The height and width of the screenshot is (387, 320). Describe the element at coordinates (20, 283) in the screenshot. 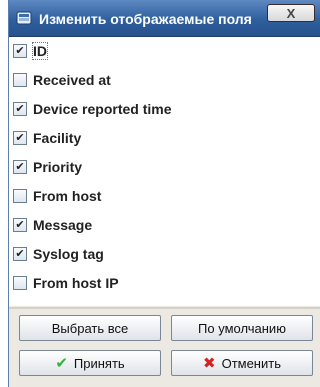

I see `checkbox-from-host-ip` at that location.